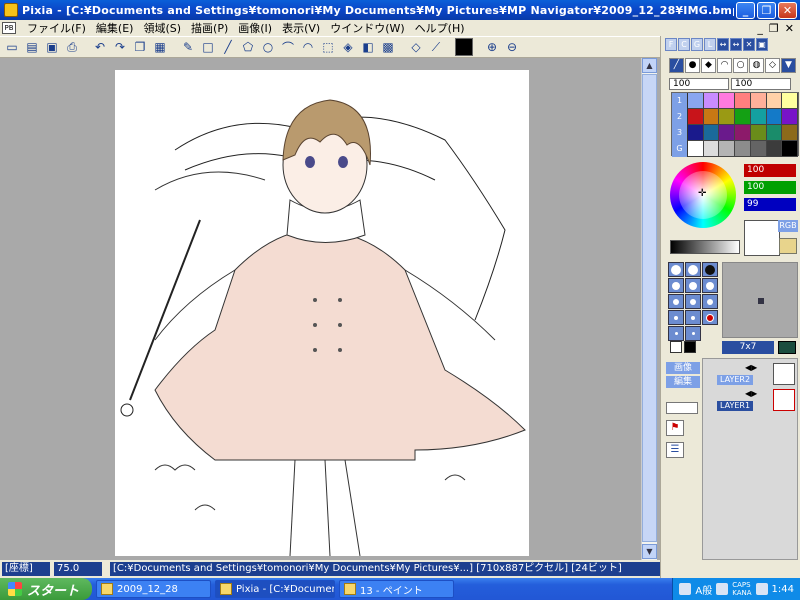  Describe the element at coordinates (676, 65) in the screenshot. I see `pen-line-icon: ╱` at that location.